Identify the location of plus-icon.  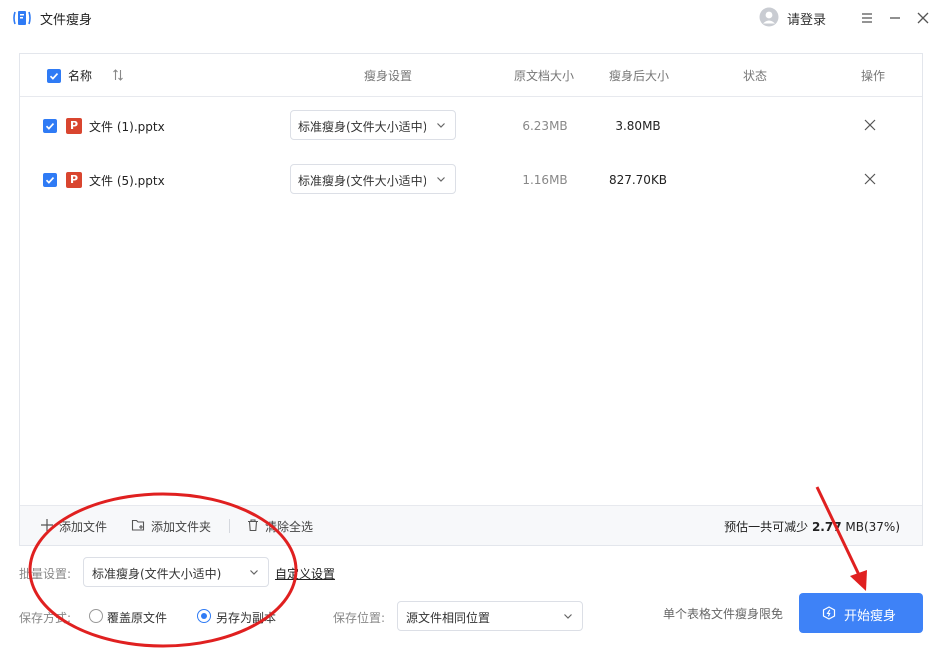
(47, 525).